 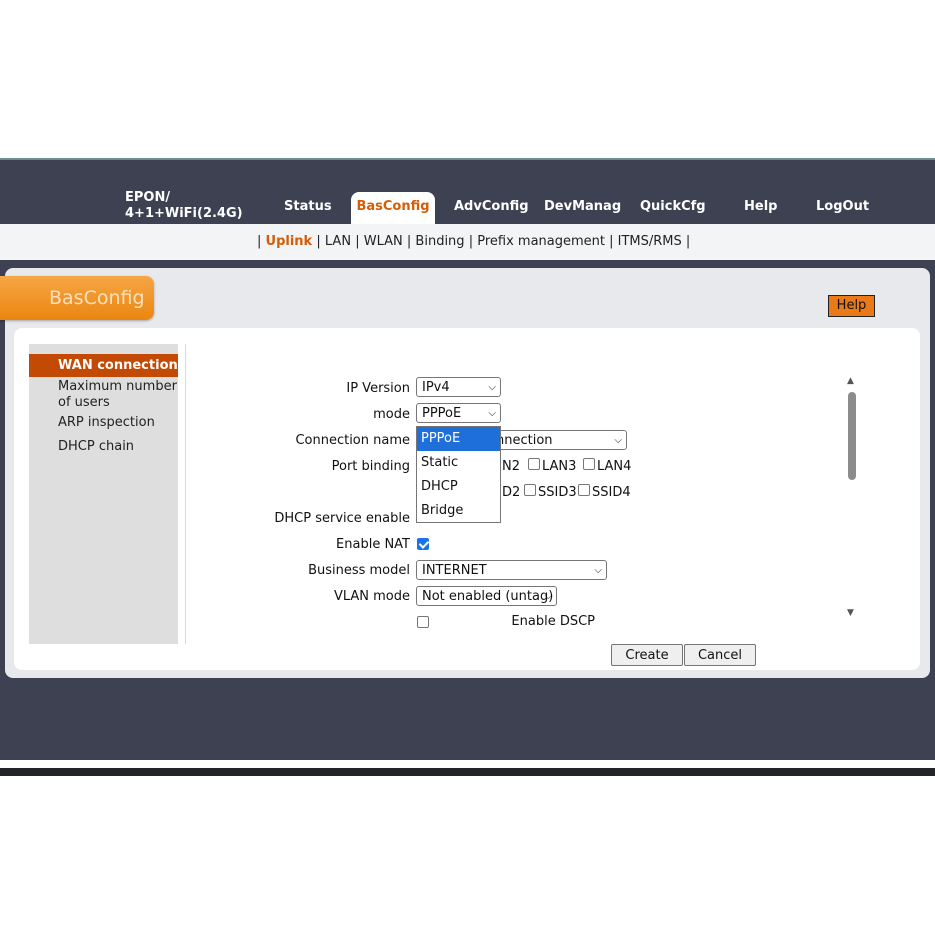 I want to click on tab-basconfig: BasConfig, so click(x=393, y=208).